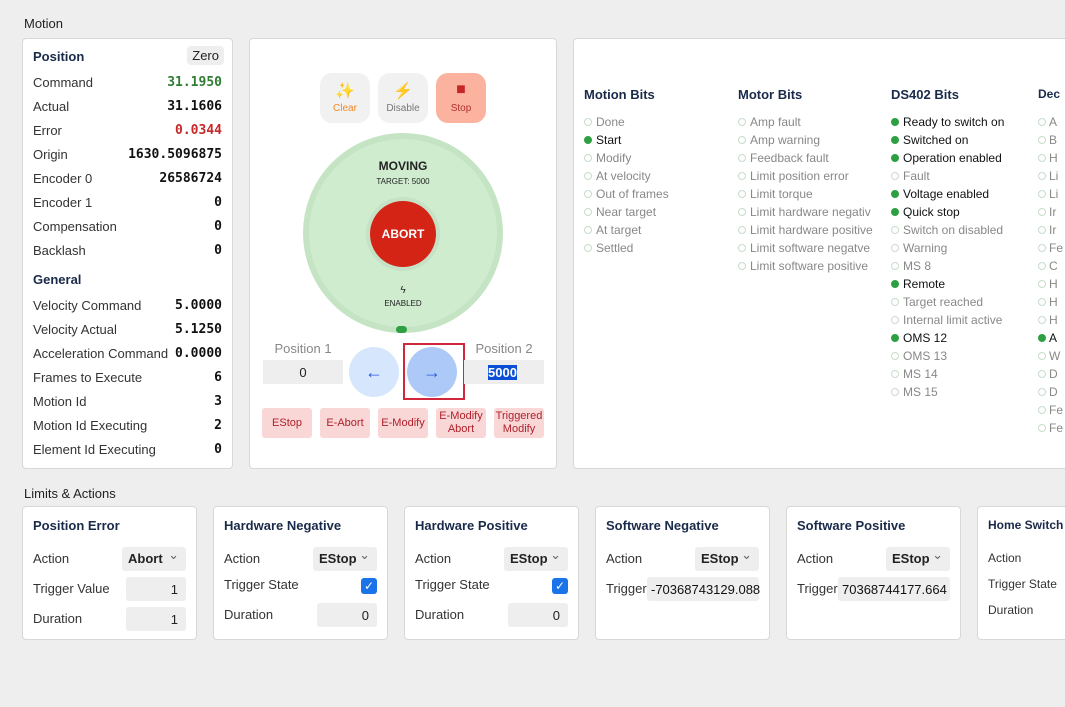  I want to click on row-value: 1630.5096875, so click(175, 154).